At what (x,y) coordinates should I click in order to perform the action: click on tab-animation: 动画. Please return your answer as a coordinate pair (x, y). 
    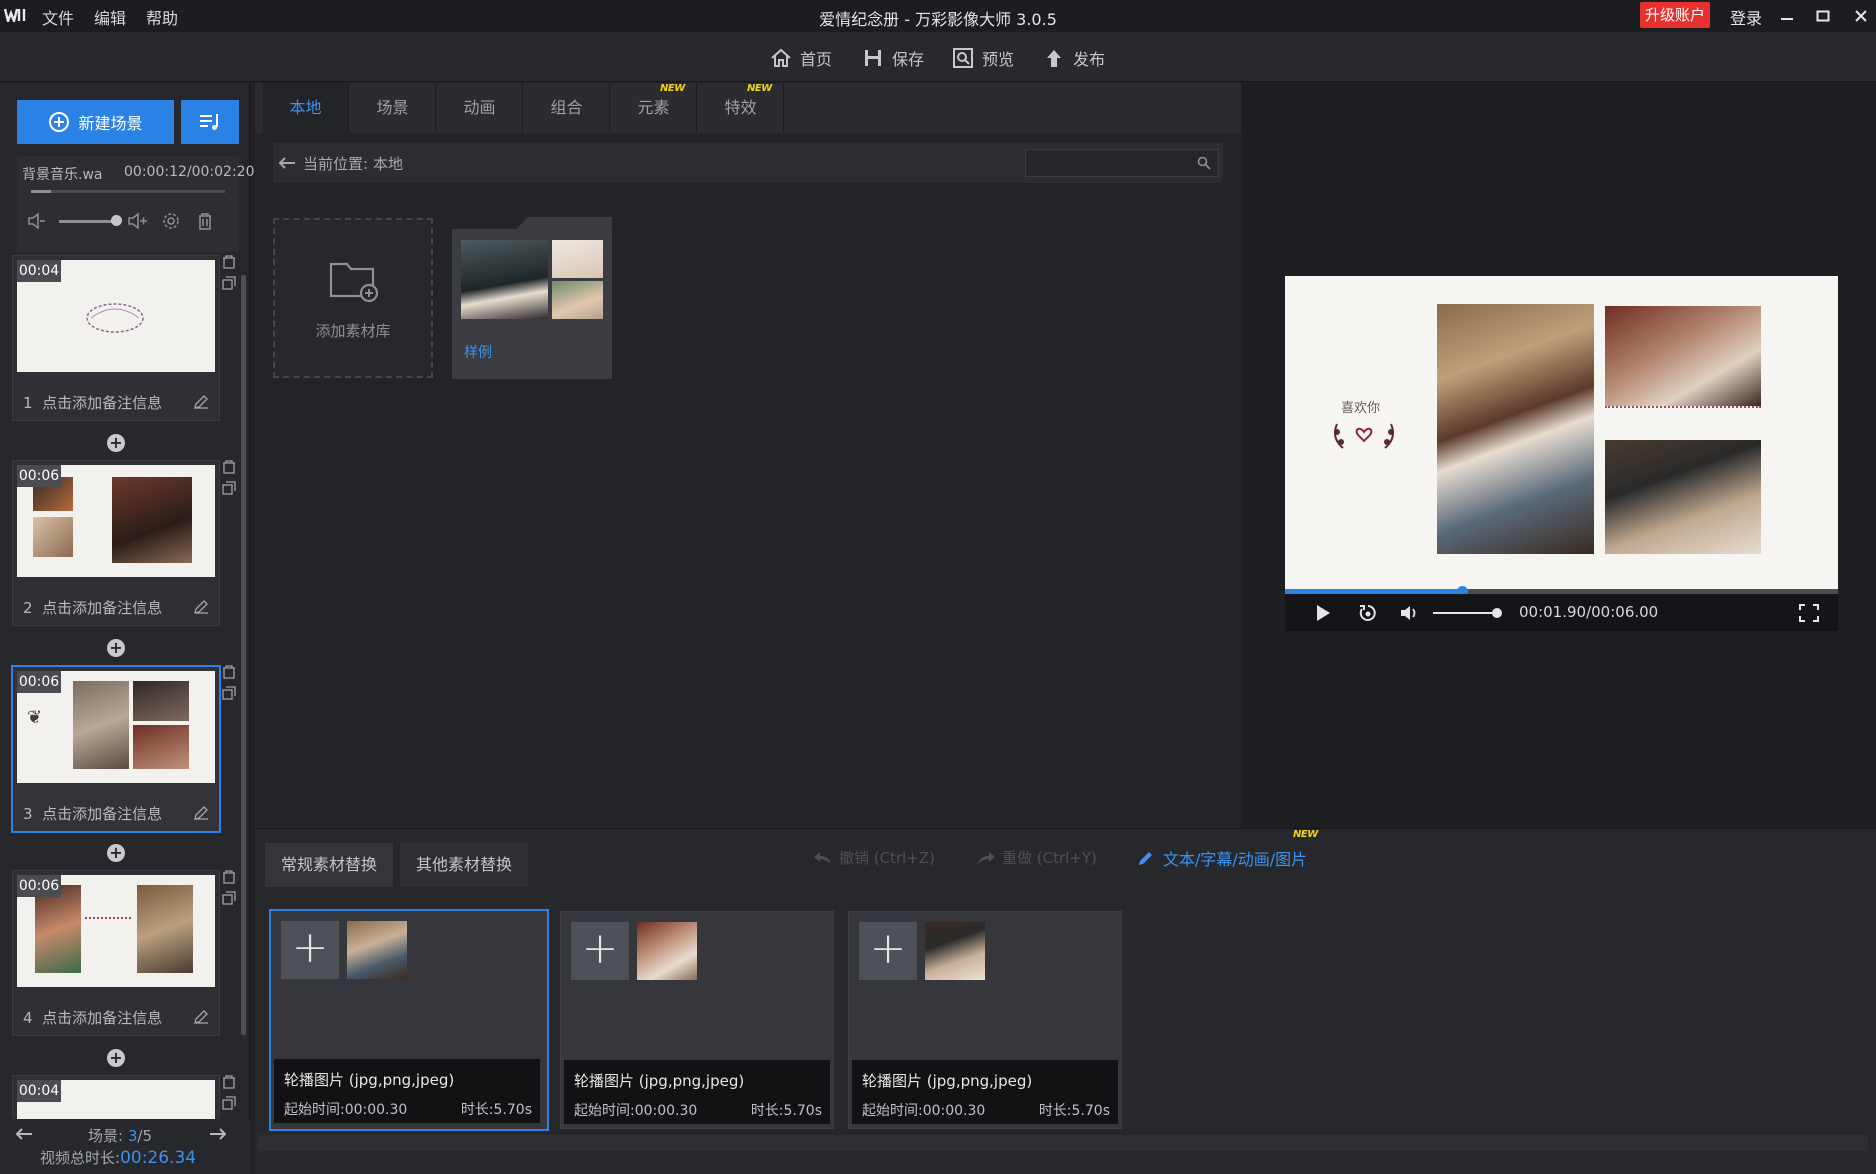
    Looking at the image, I should click on (480, 108).